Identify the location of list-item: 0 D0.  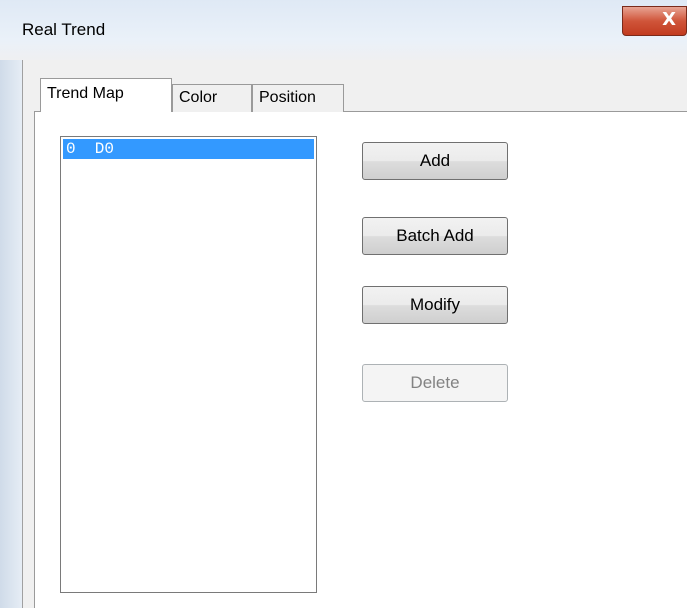
(188, 149).